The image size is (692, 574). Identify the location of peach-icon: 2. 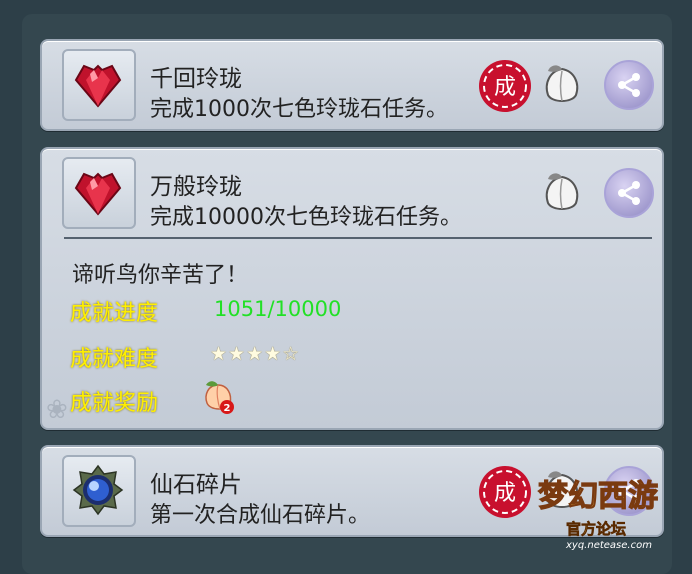
(220, 397).